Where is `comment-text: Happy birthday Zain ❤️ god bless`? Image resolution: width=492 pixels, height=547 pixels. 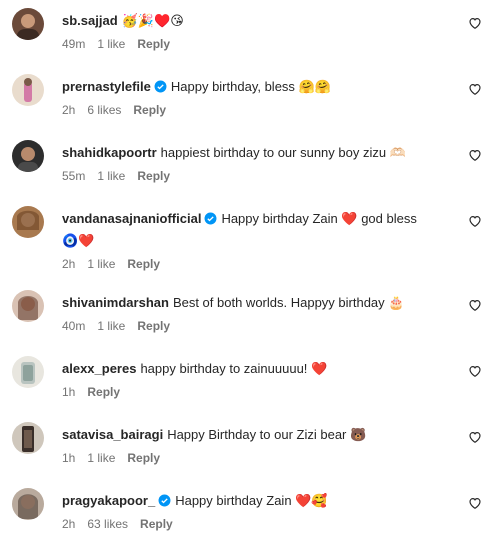 comment-text: Happy birthday Zain ❤️ god bless is located at coordinates (319, 218).